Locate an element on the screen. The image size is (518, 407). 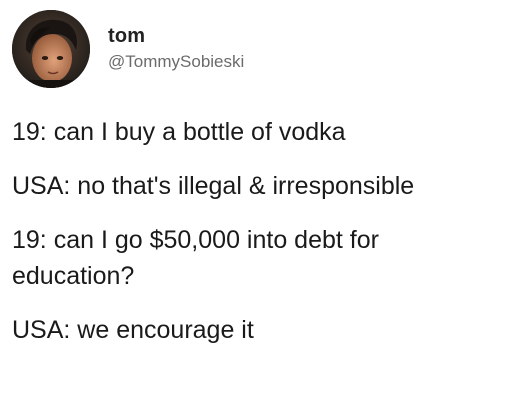
tweet-header: tom @TommySobieski is located at coordinates (128, 49).